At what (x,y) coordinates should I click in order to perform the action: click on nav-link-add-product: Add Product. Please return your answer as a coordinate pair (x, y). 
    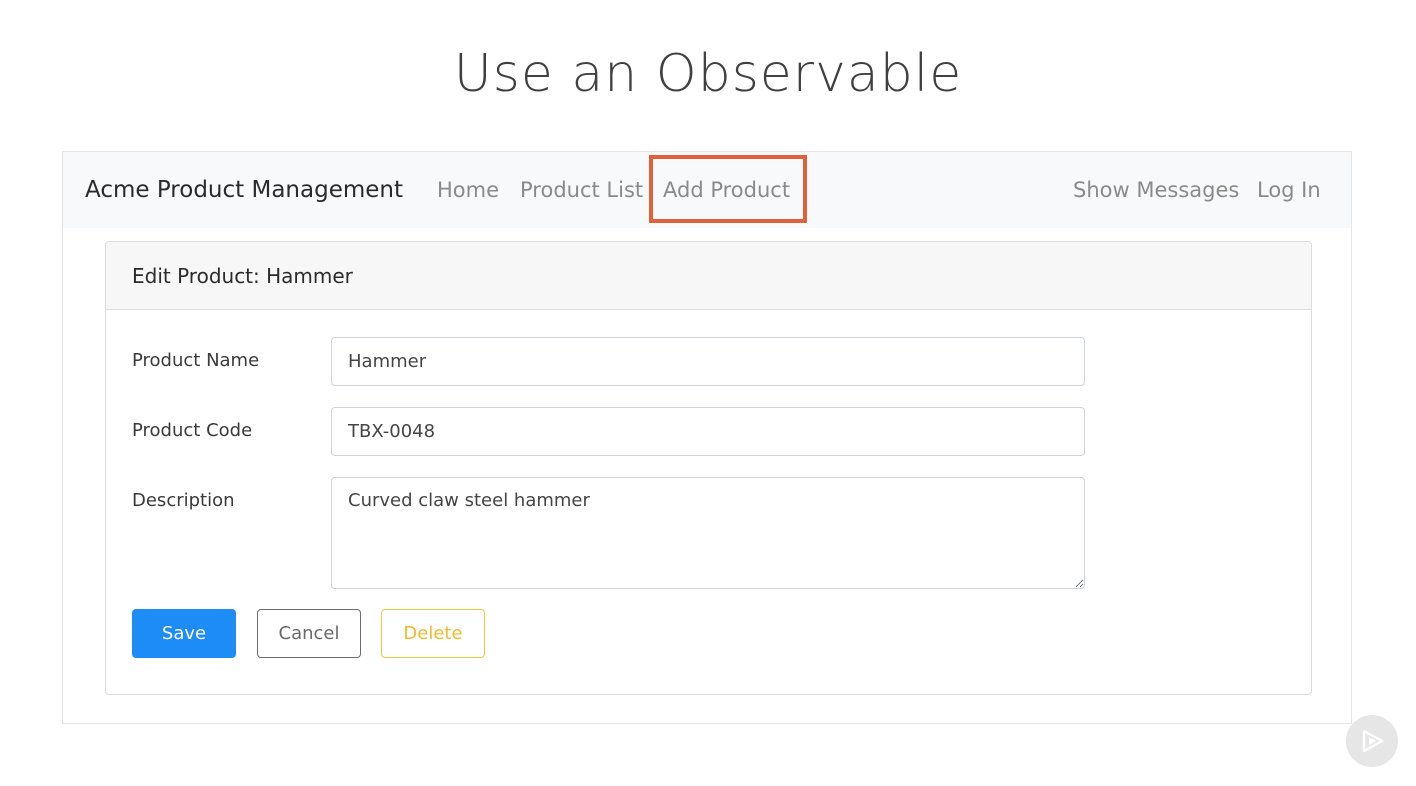
    Looking at the image, I should click on (726, 190).